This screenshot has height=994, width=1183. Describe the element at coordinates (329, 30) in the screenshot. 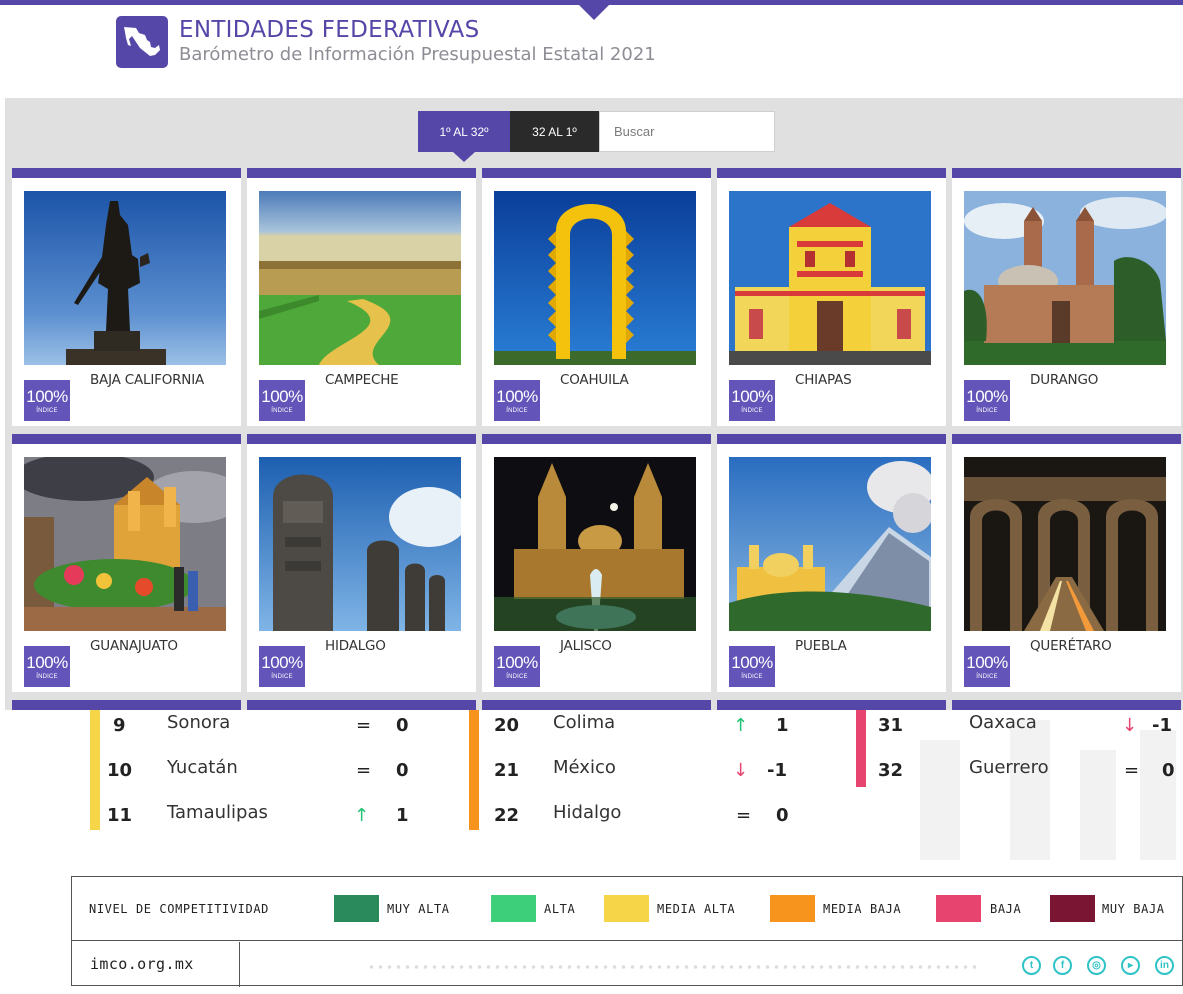

I see `page-title: ENTIDADES FEDERATIVAS` at that location.